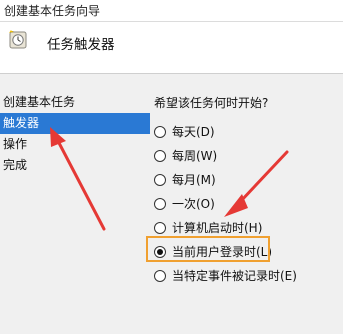 This screenshot has height=334, width=343. Describe the element at coordinates (171, 11) in the screenshot. I see `title-bar: 创建基本任务向导` at that location.